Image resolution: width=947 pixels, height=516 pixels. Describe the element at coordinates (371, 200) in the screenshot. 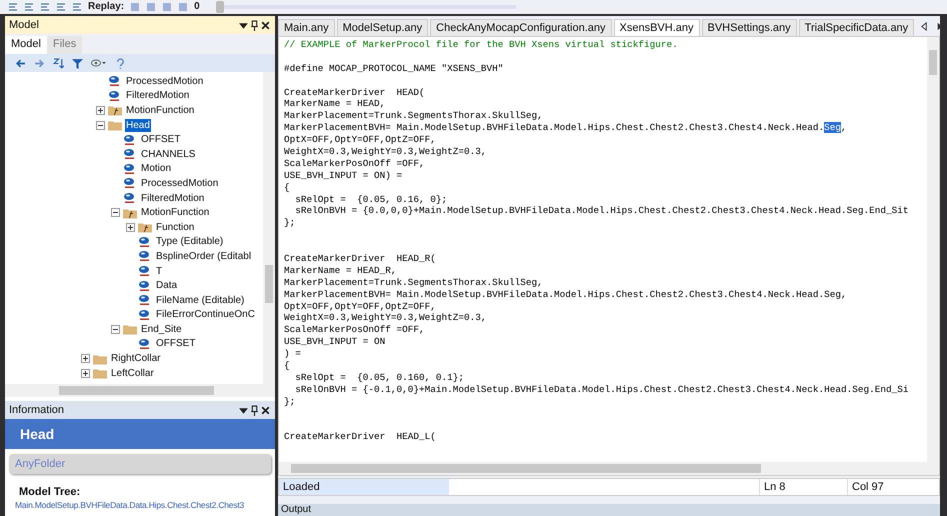

I see `code-line: sRelOpt = {0.05, 0.16, 0};` at that location.